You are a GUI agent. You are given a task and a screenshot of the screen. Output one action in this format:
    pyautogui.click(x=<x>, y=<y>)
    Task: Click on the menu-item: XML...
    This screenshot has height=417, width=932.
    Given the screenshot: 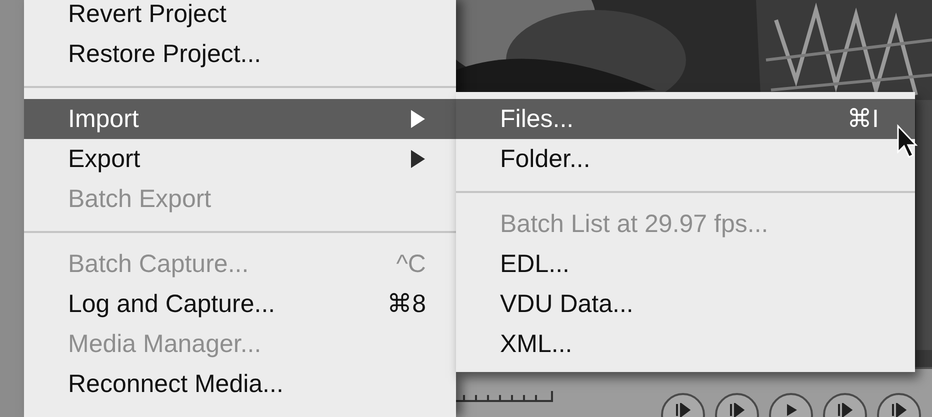 What is the action you would take?
    pyautogui.click(x=685, y=344)
    